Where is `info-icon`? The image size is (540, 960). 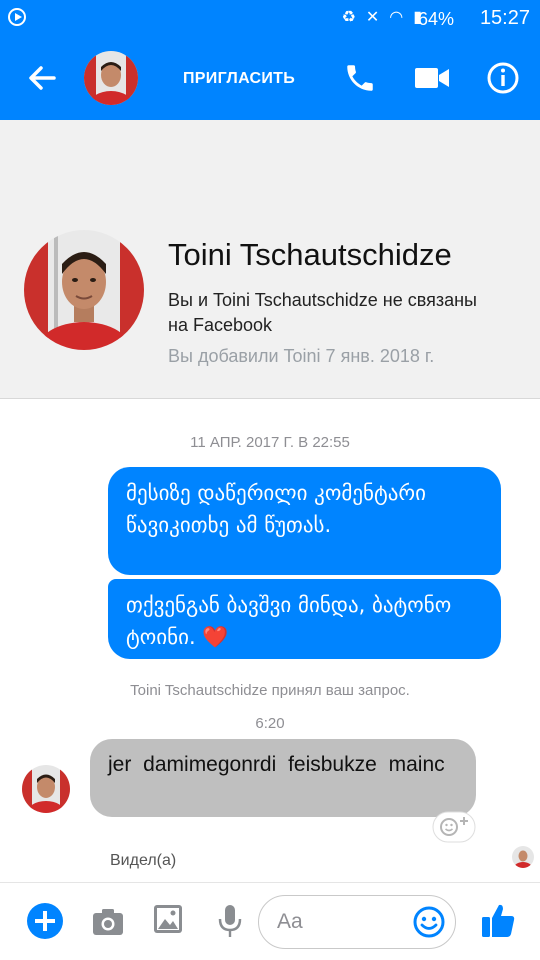
info-icon is located at coordinates (503, 78).